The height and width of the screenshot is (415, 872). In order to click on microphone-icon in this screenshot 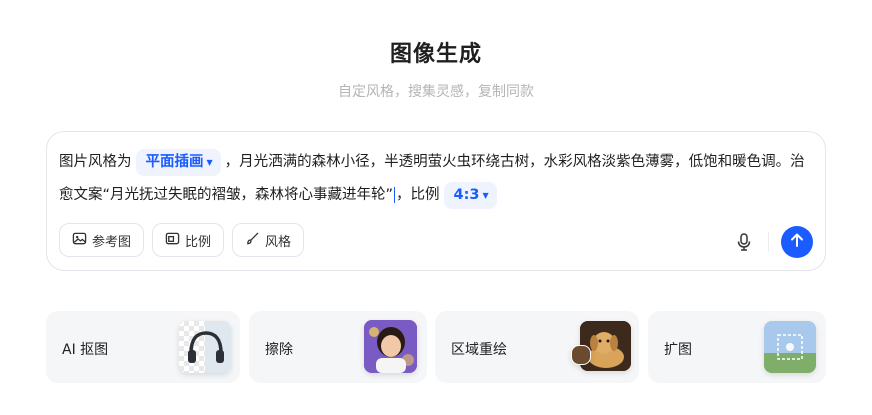, I will do `click(744, 242)`.